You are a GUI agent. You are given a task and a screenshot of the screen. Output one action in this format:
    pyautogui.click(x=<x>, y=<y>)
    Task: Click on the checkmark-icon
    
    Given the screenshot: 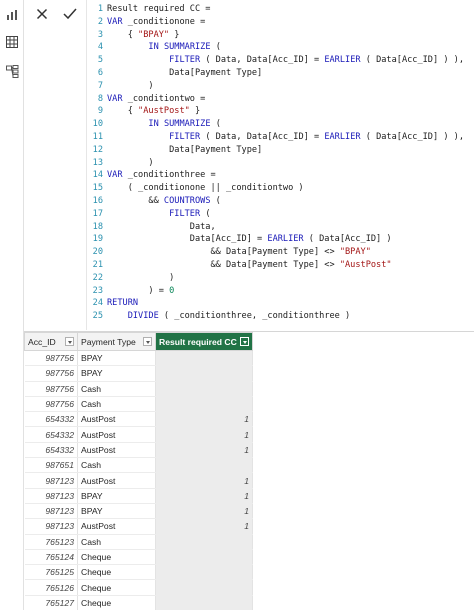 What is the action you would take?
    pyautogui.click(x=70, y=14)
    